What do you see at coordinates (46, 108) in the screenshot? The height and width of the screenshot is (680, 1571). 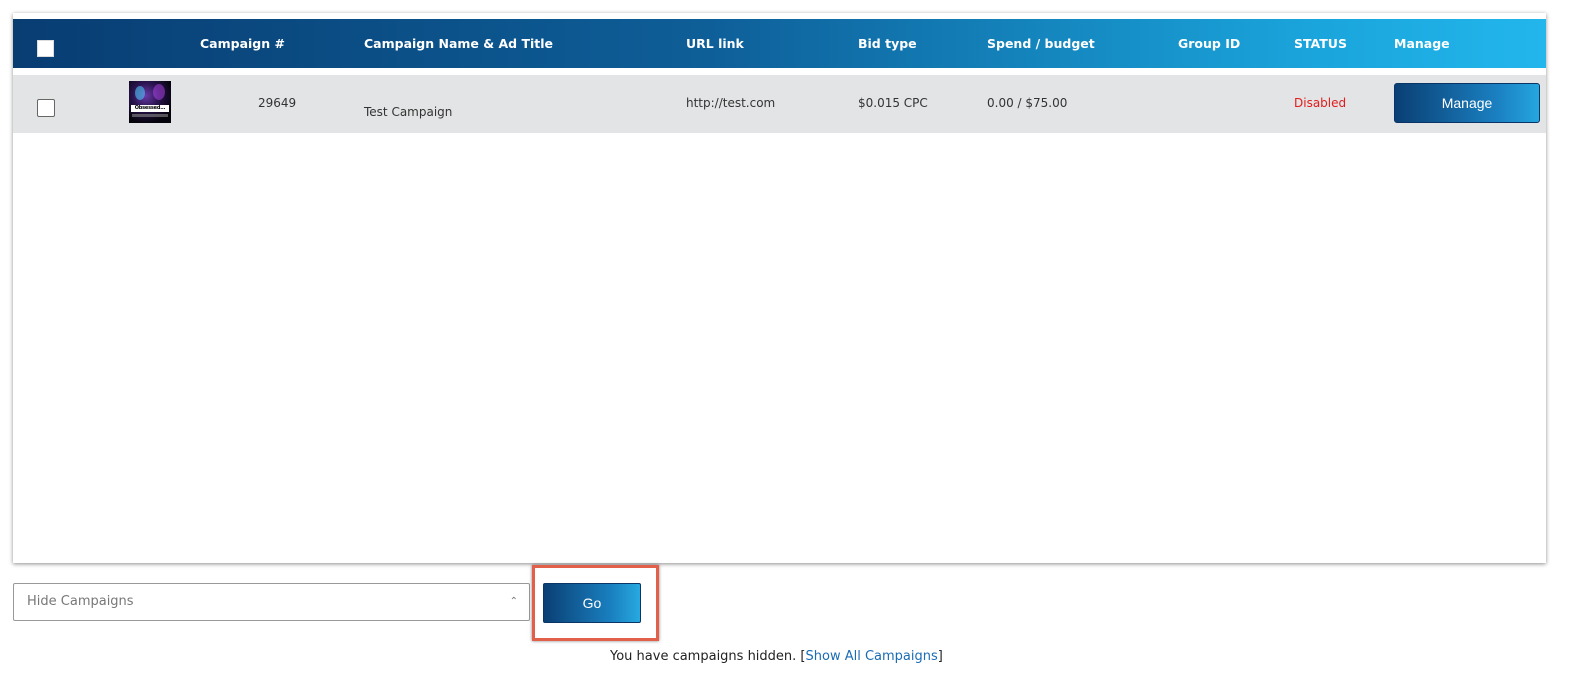 I see `row-checkbox` at bounding box center [46, 108].